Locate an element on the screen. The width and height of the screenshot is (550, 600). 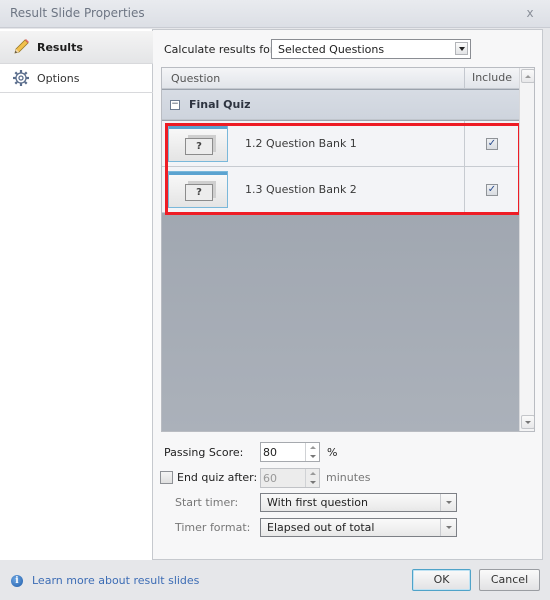
learn-more-link: i Learn more about result slides is located at coordinates (105, 580).